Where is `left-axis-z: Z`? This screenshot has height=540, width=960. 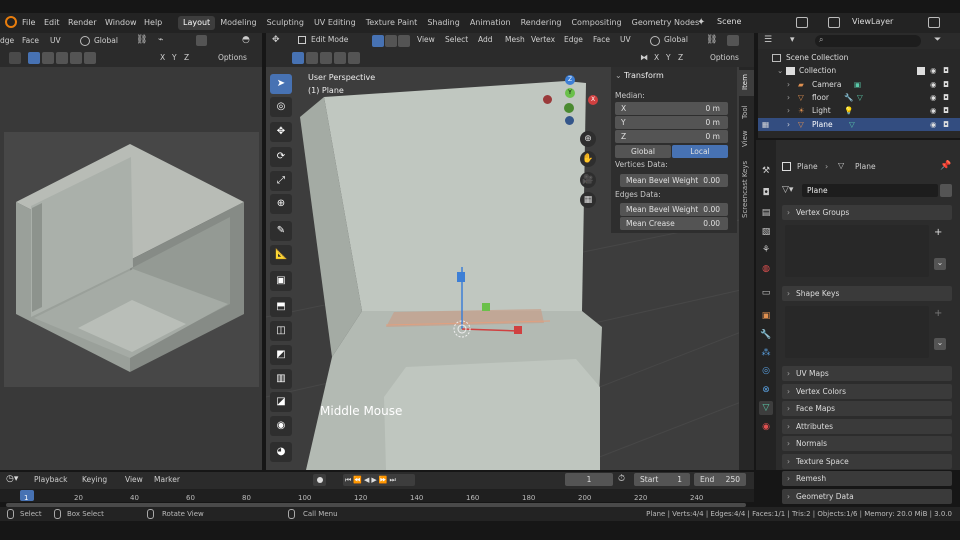 left-axis-z: Z is located at coordinates (186, 57).